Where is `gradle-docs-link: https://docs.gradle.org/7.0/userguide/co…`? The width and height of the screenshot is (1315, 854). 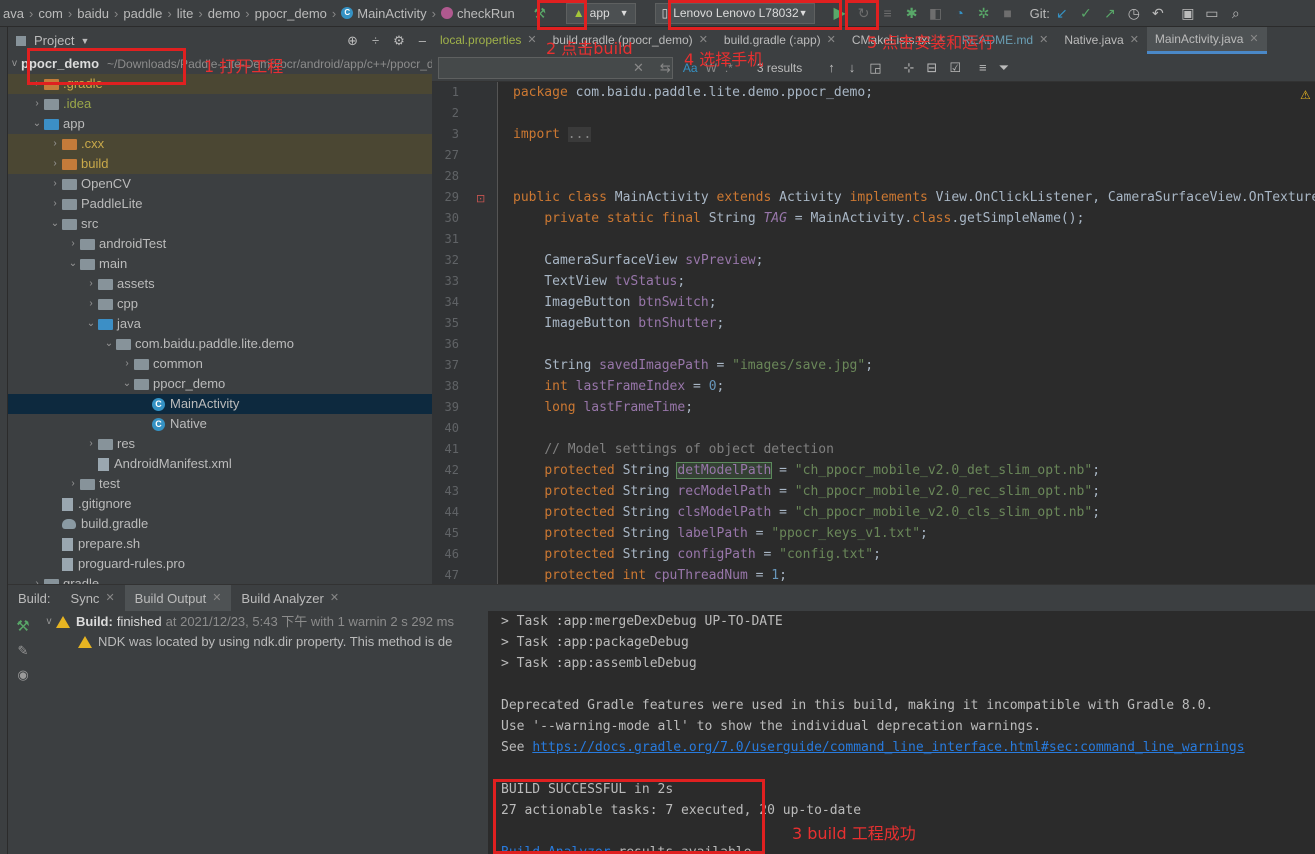
gradle-docs-link: https://docs.gradle.org/7.0/userguide/co… is located at coordinates (888, 747).